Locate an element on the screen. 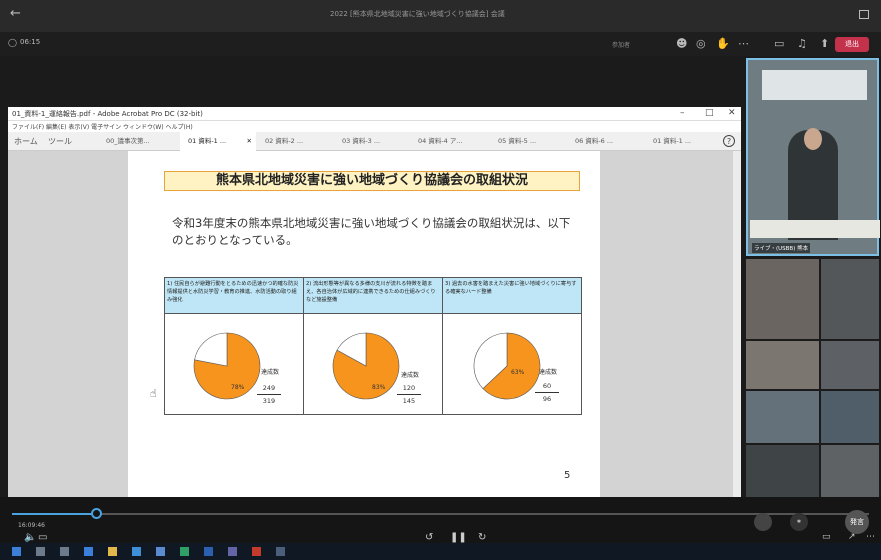  speaker-badge-label: 発言 is located at coordinates (857, 522).